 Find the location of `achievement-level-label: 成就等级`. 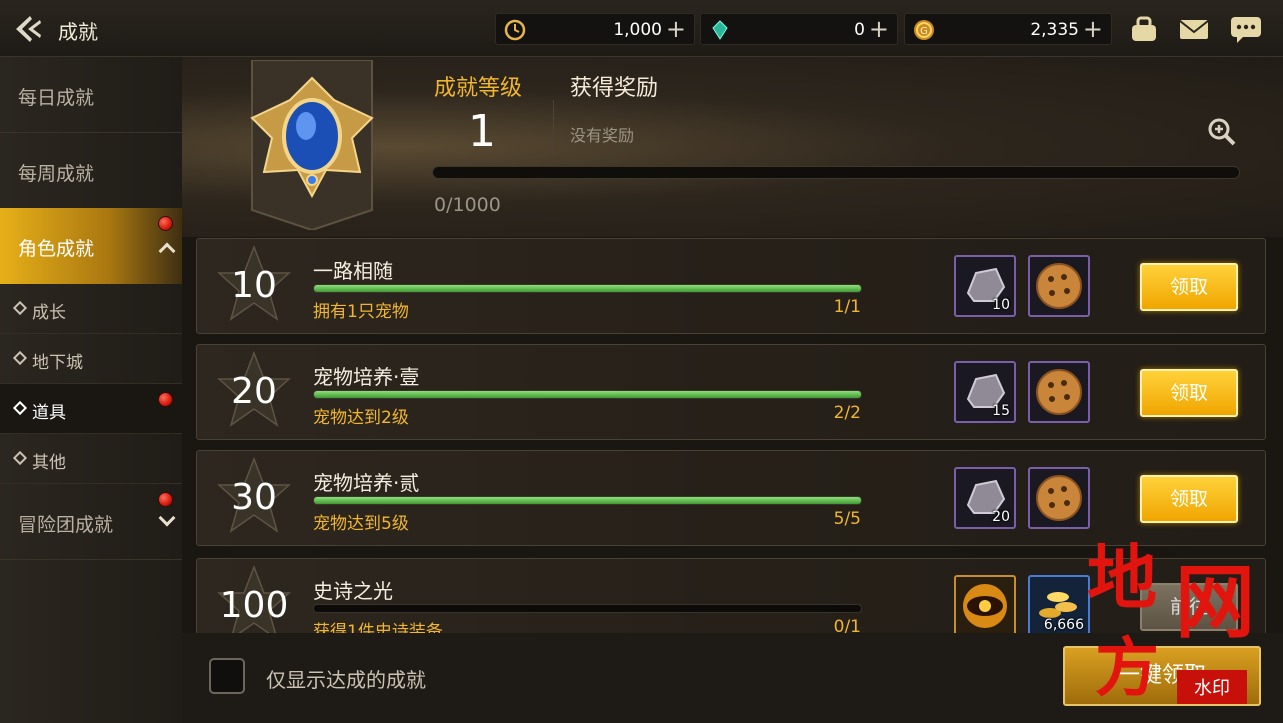

achievement-level-label: 成就等级 is located at coordinates (478, 88).